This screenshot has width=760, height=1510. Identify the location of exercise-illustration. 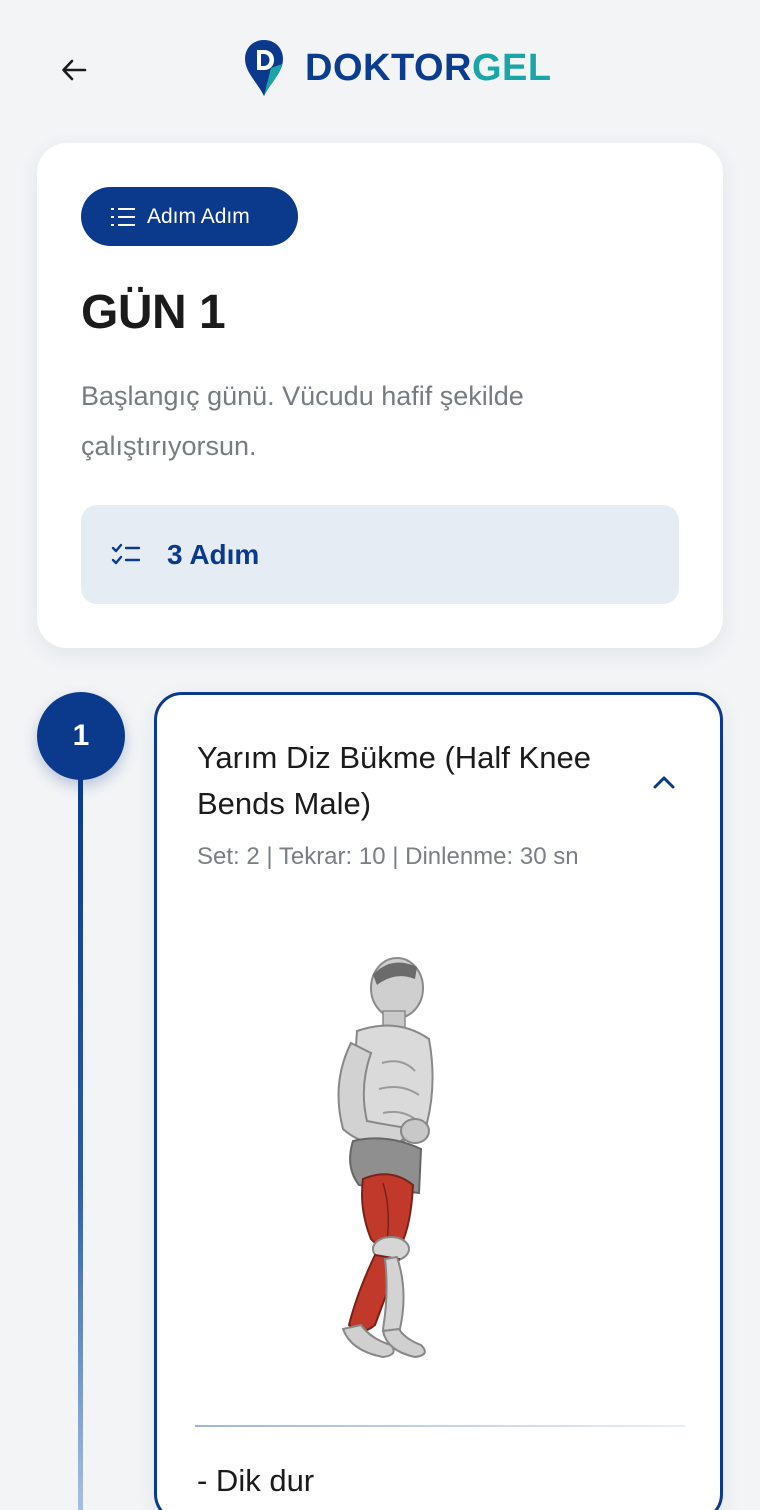
(385, 1158).